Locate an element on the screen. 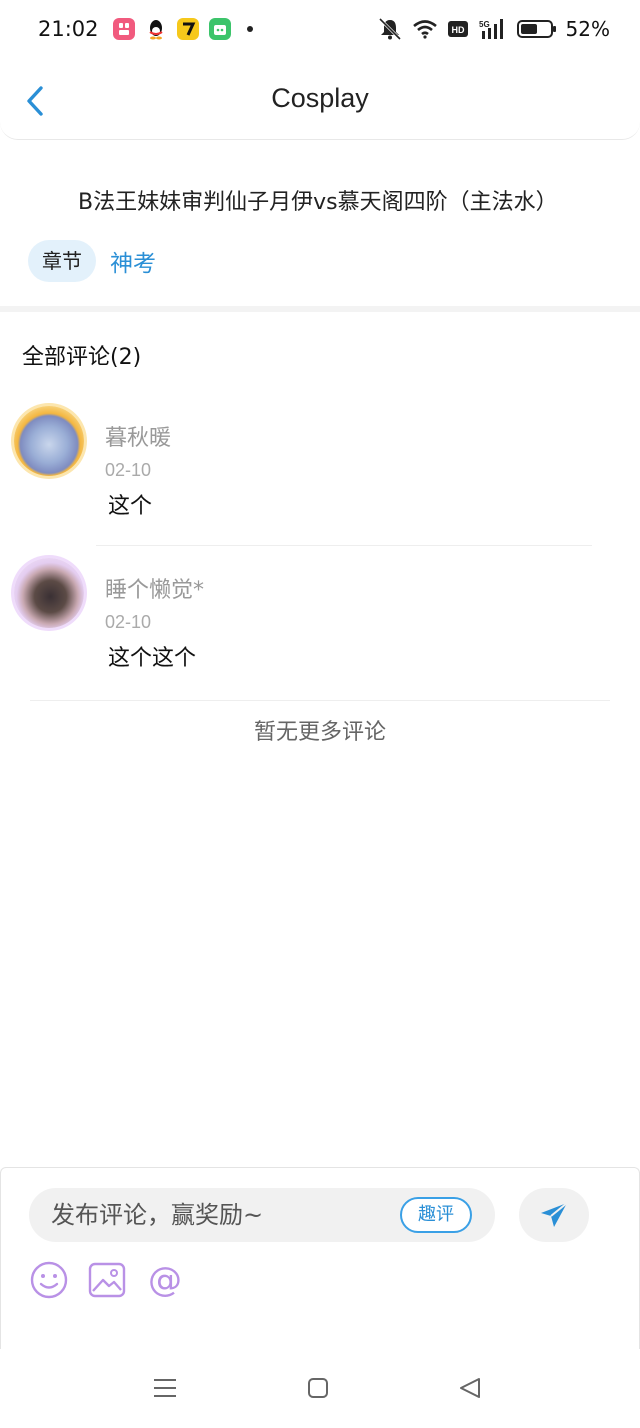 This screenshot has width=640, height=1428. triangle-back-icon is located at coordinates (470, 1388).